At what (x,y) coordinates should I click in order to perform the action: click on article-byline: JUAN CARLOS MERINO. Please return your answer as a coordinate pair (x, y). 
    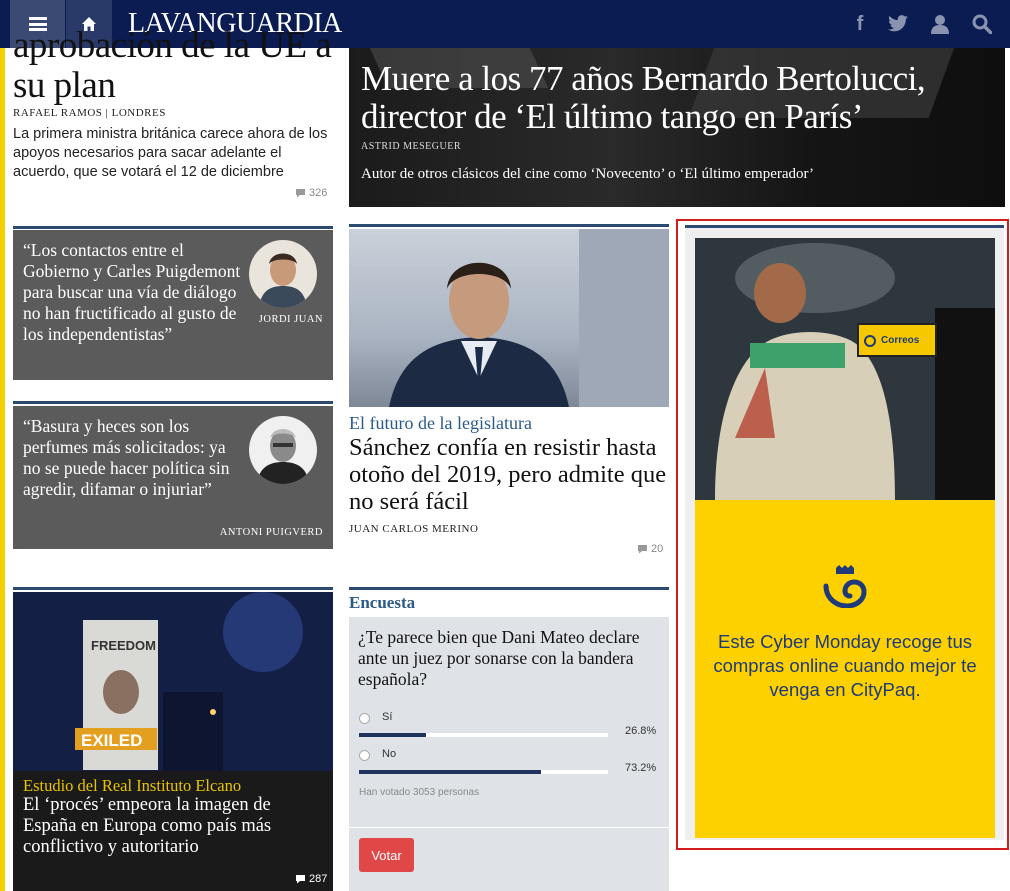
    Looking at the image, I should click on (414, 529).